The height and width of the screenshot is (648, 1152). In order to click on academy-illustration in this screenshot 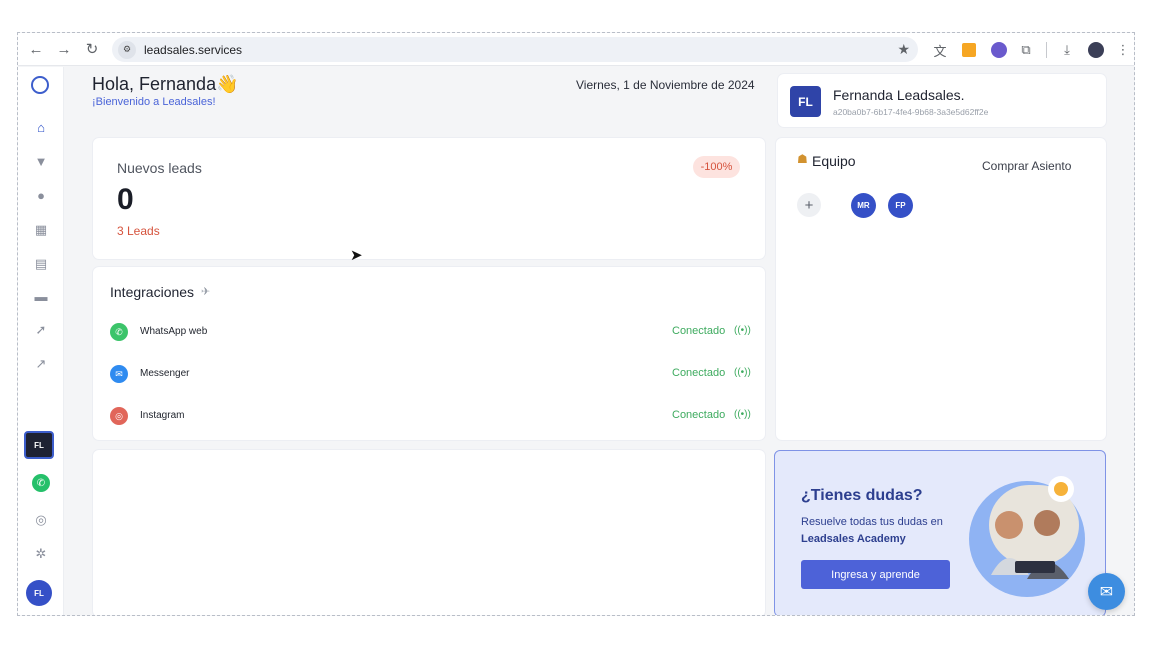, I will do `click(1027, 536)`.